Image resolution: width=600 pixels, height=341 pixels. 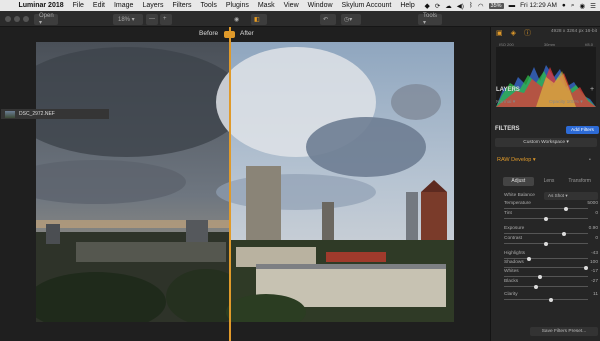 I want to click on menu-image: Image, so click(x=123, y=5).